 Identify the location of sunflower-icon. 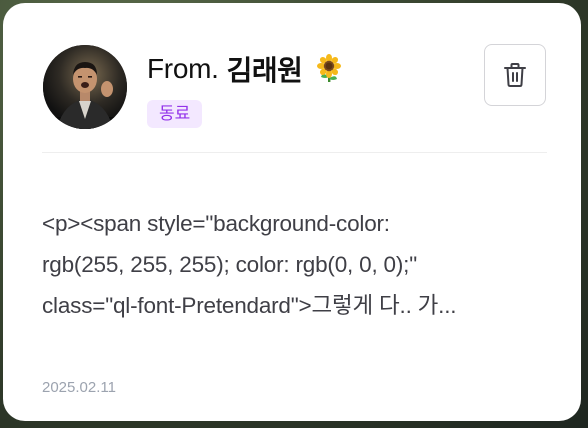
(329, 69).